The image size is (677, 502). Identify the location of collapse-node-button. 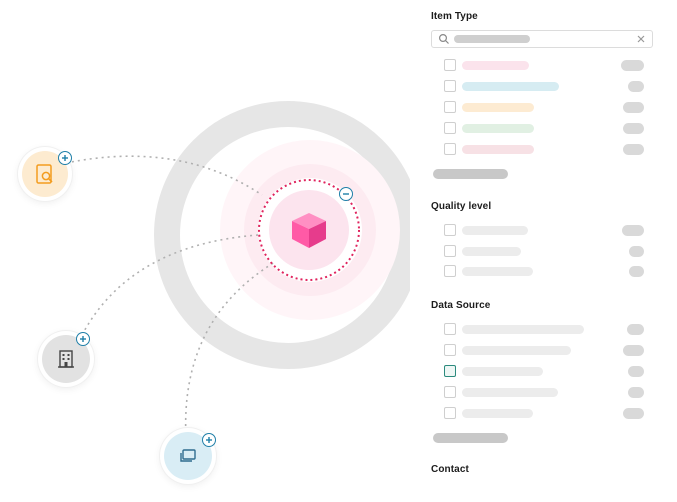
(346, 194).